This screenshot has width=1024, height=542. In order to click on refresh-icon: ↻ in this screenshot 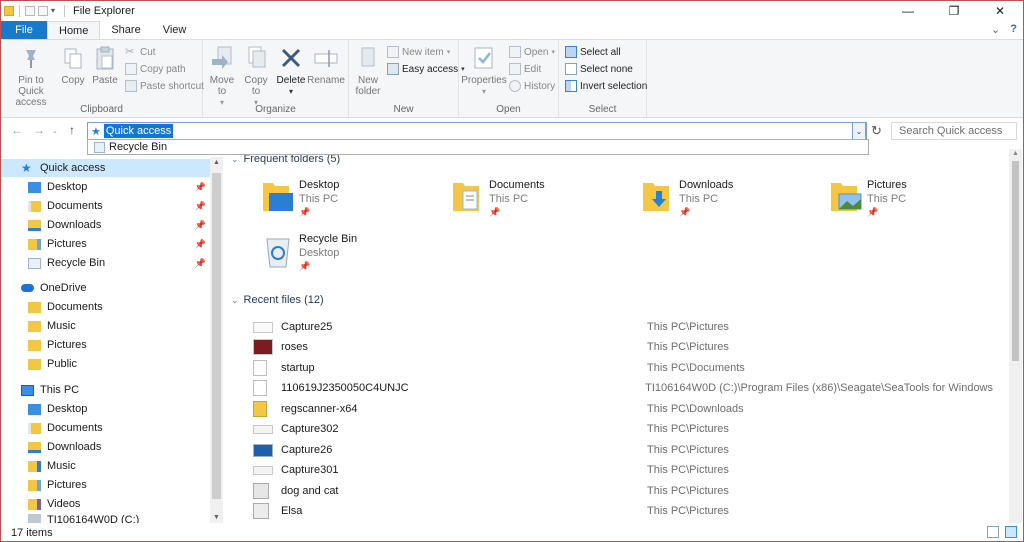, I will do `click(876, 131)`.